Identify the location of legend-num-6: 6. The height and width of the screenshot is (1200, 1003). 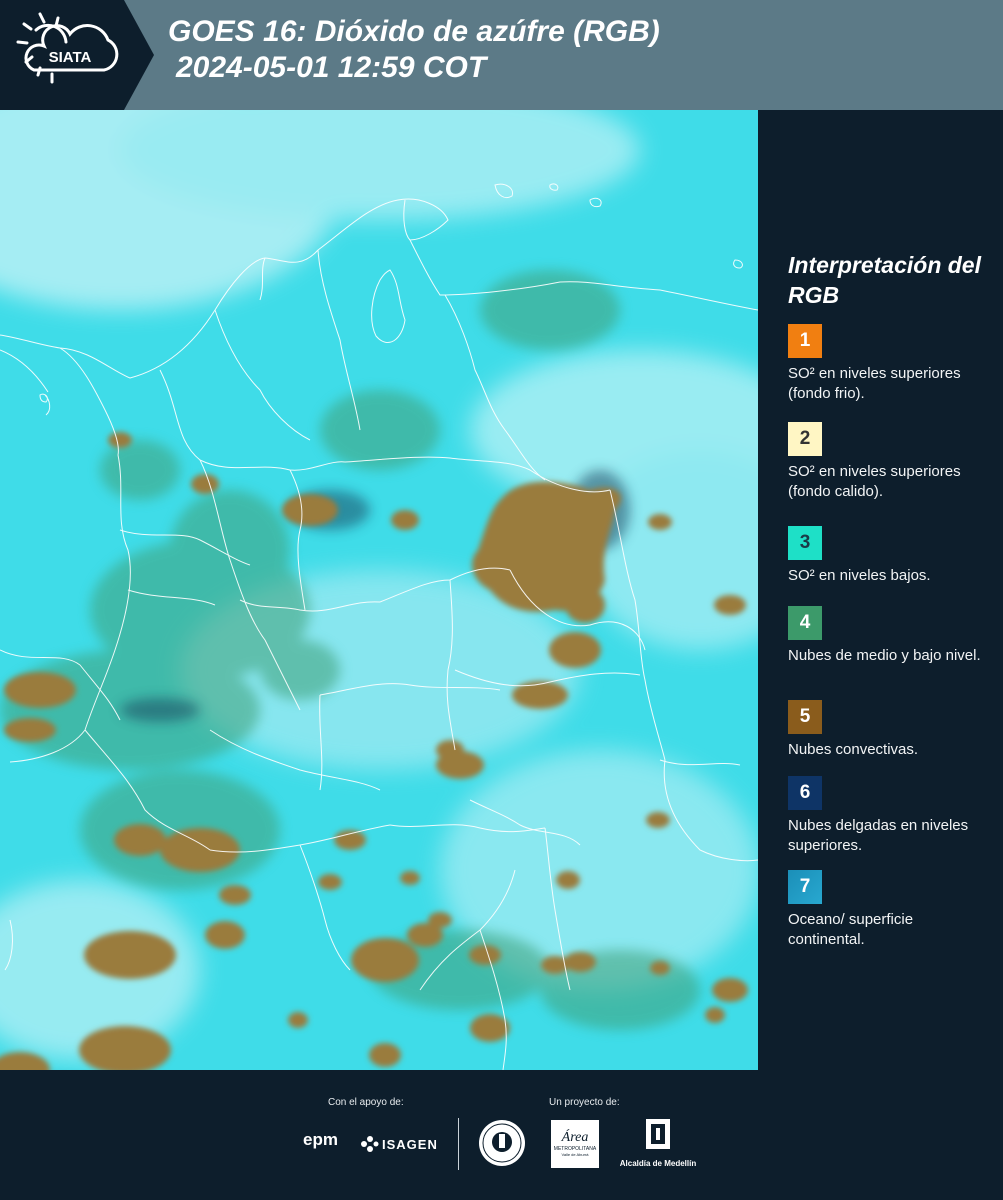
(805, 792).